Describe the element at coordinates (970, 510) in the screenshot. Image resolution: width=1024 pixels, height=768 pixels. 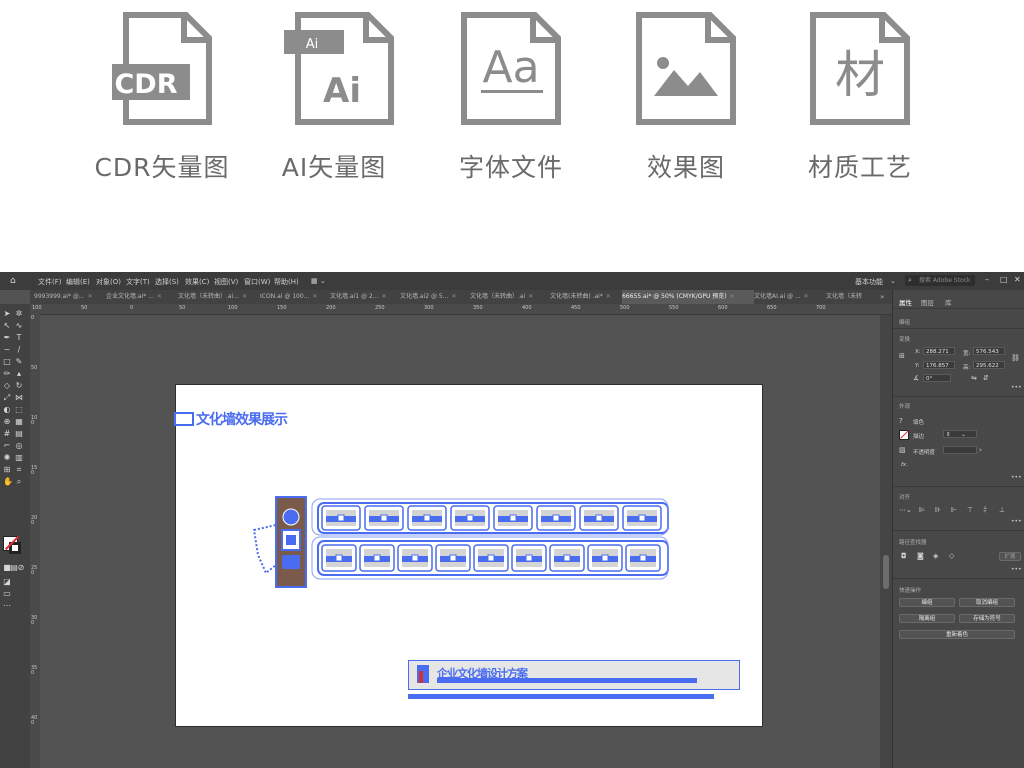
I see `align-top-icon: ⊤` at that location.